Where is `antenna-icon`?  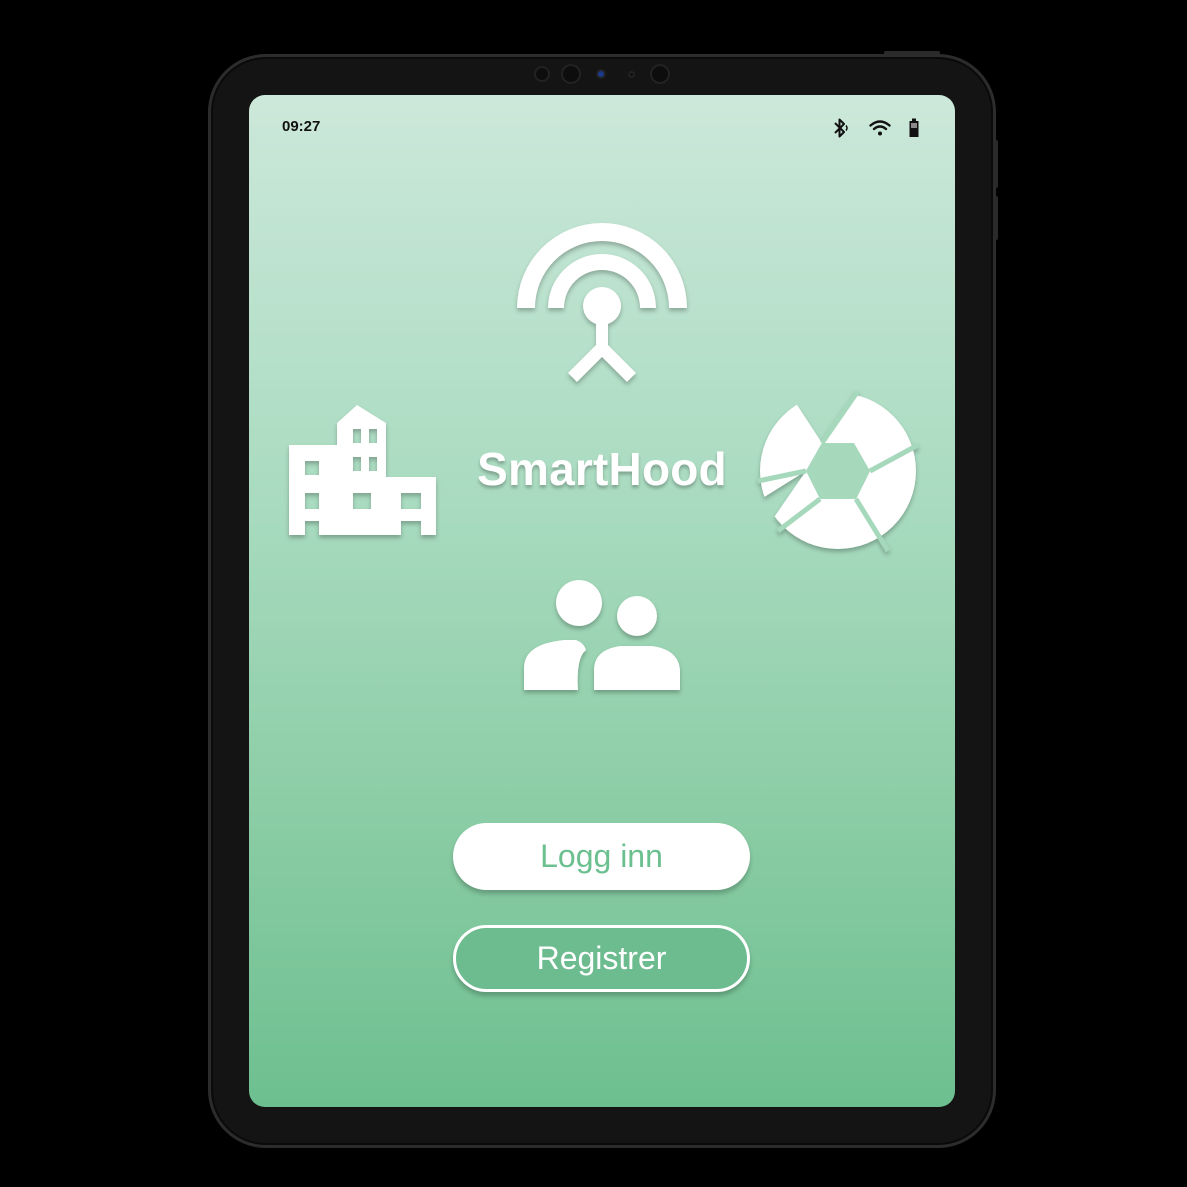 antenna-icon is located at coordinates (602, 306).